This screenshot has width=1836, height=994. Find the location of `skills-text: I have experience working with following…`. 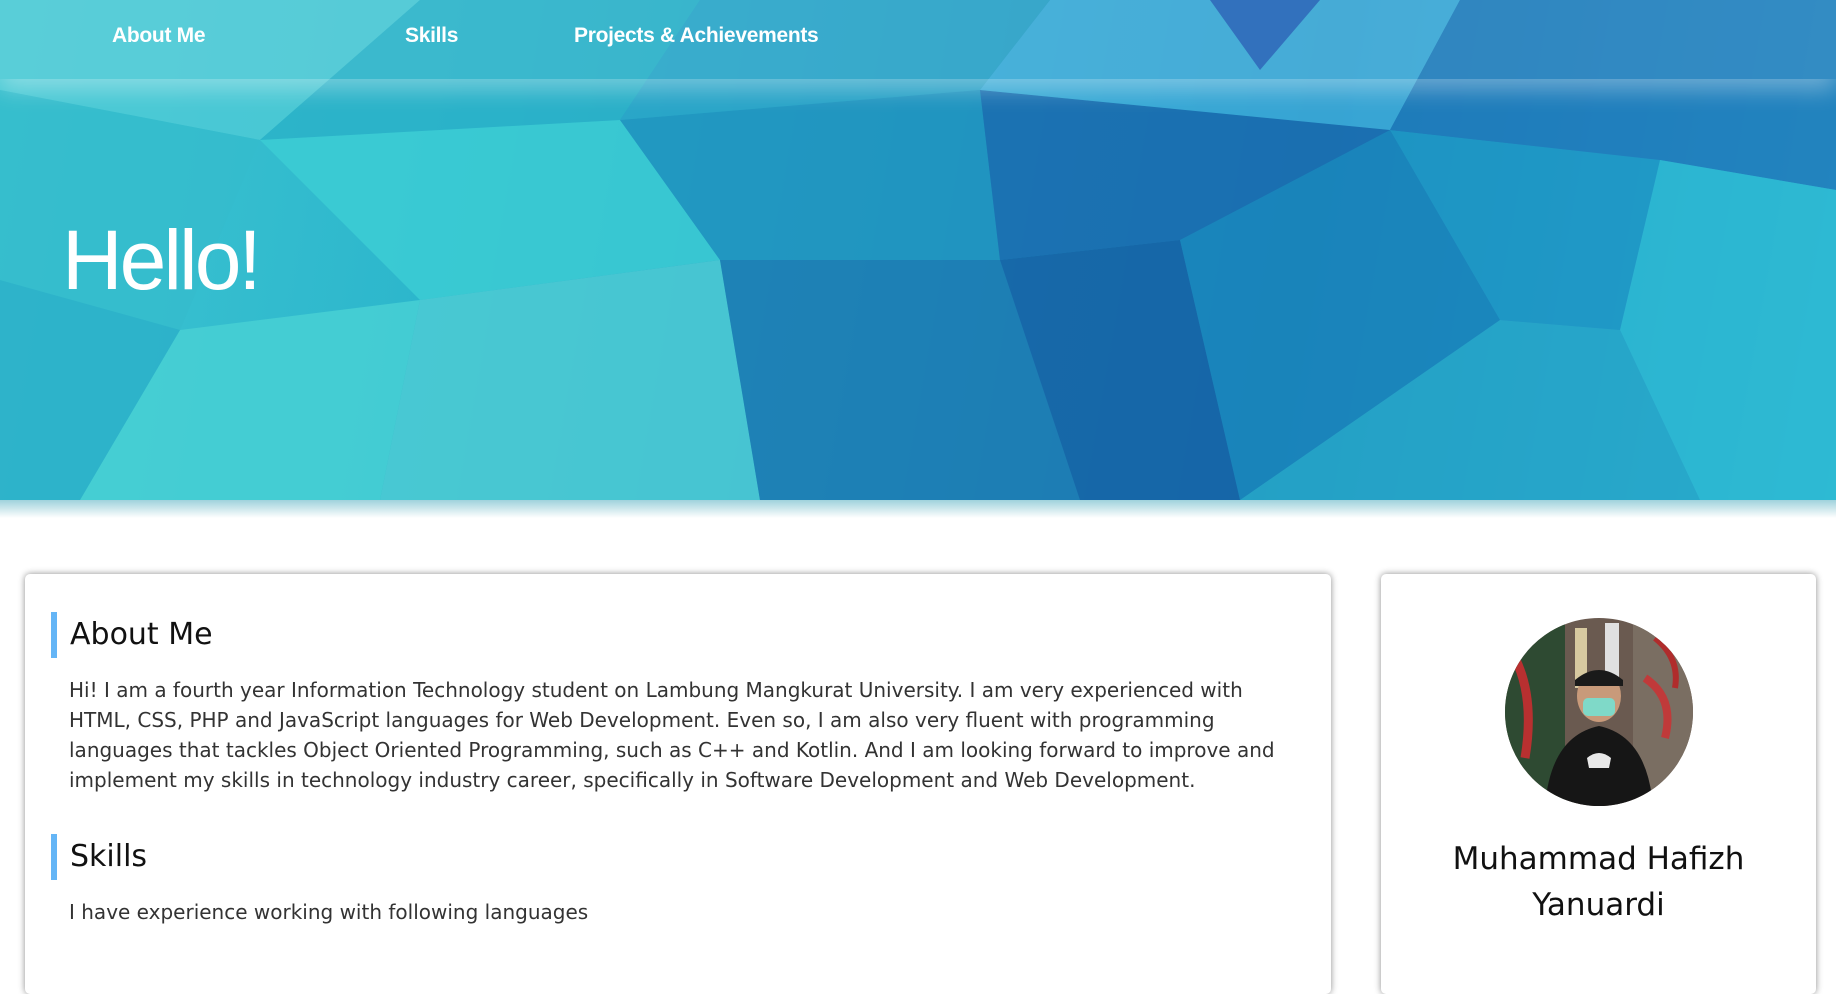

skills-text: I have experience working with following… is located at coordinates (329, 912).